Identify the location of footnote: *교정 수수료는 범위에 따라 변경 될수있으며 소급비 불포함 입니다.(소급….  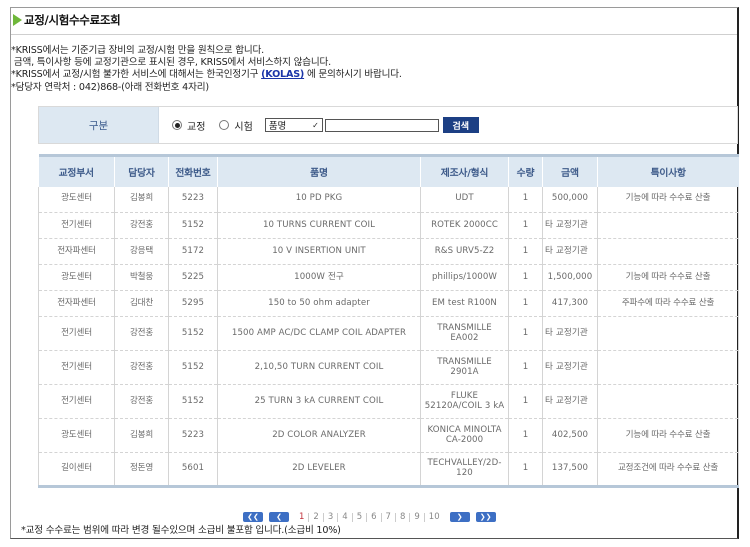
(181, 530).